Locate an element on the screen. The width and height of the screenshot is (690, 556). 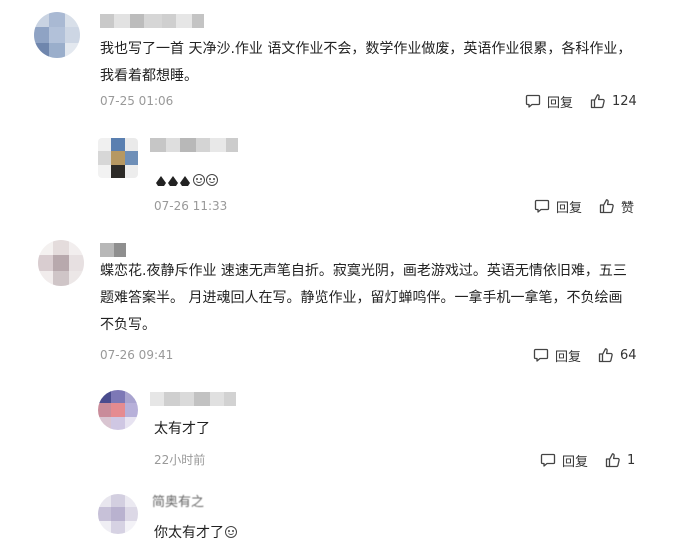
comment-text-line: 蝶恋花.夜静斥作业 速速无声笔自折。寂寞光阴，画老游戏过。英语无情依旧难，五三 is located at coordinates (363, 271).